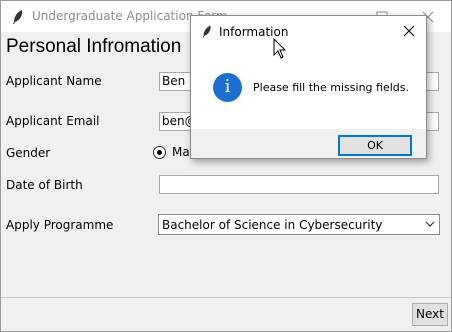 The height and width of the screenshot is (332, 452). I want to click on applicant-name-label: Applicant Name, so click(54, 81).